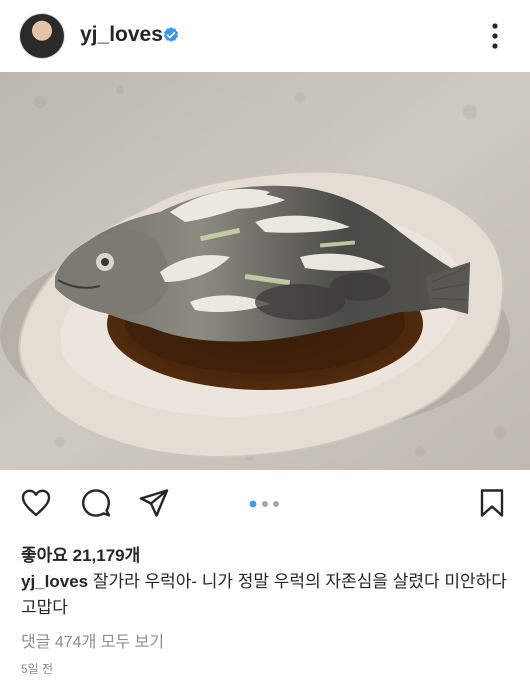 The image size is (530, 684). What do you see at coordinates (54, 581) in the screenshot?
I see `caption-username: yj_loves` at bounding box center [54, 581].